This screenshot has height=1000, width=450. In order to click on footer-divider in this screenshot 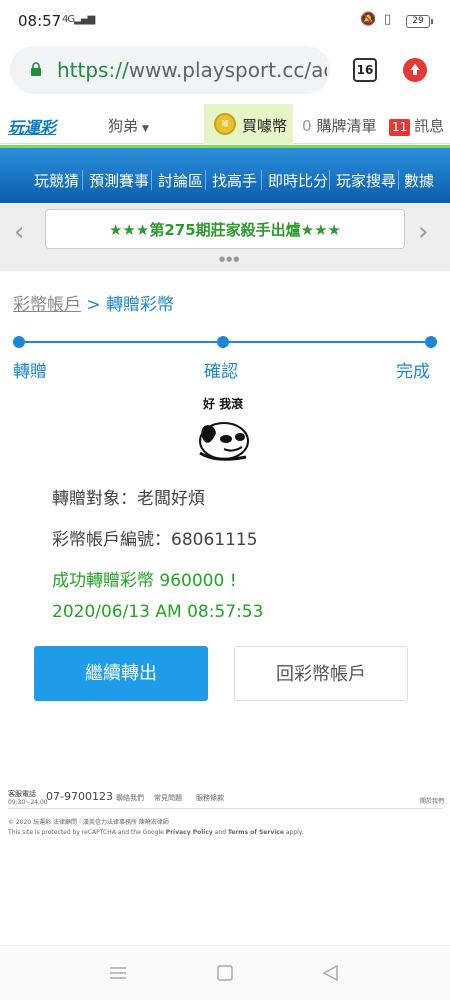, I will do `click(225, 808)`.